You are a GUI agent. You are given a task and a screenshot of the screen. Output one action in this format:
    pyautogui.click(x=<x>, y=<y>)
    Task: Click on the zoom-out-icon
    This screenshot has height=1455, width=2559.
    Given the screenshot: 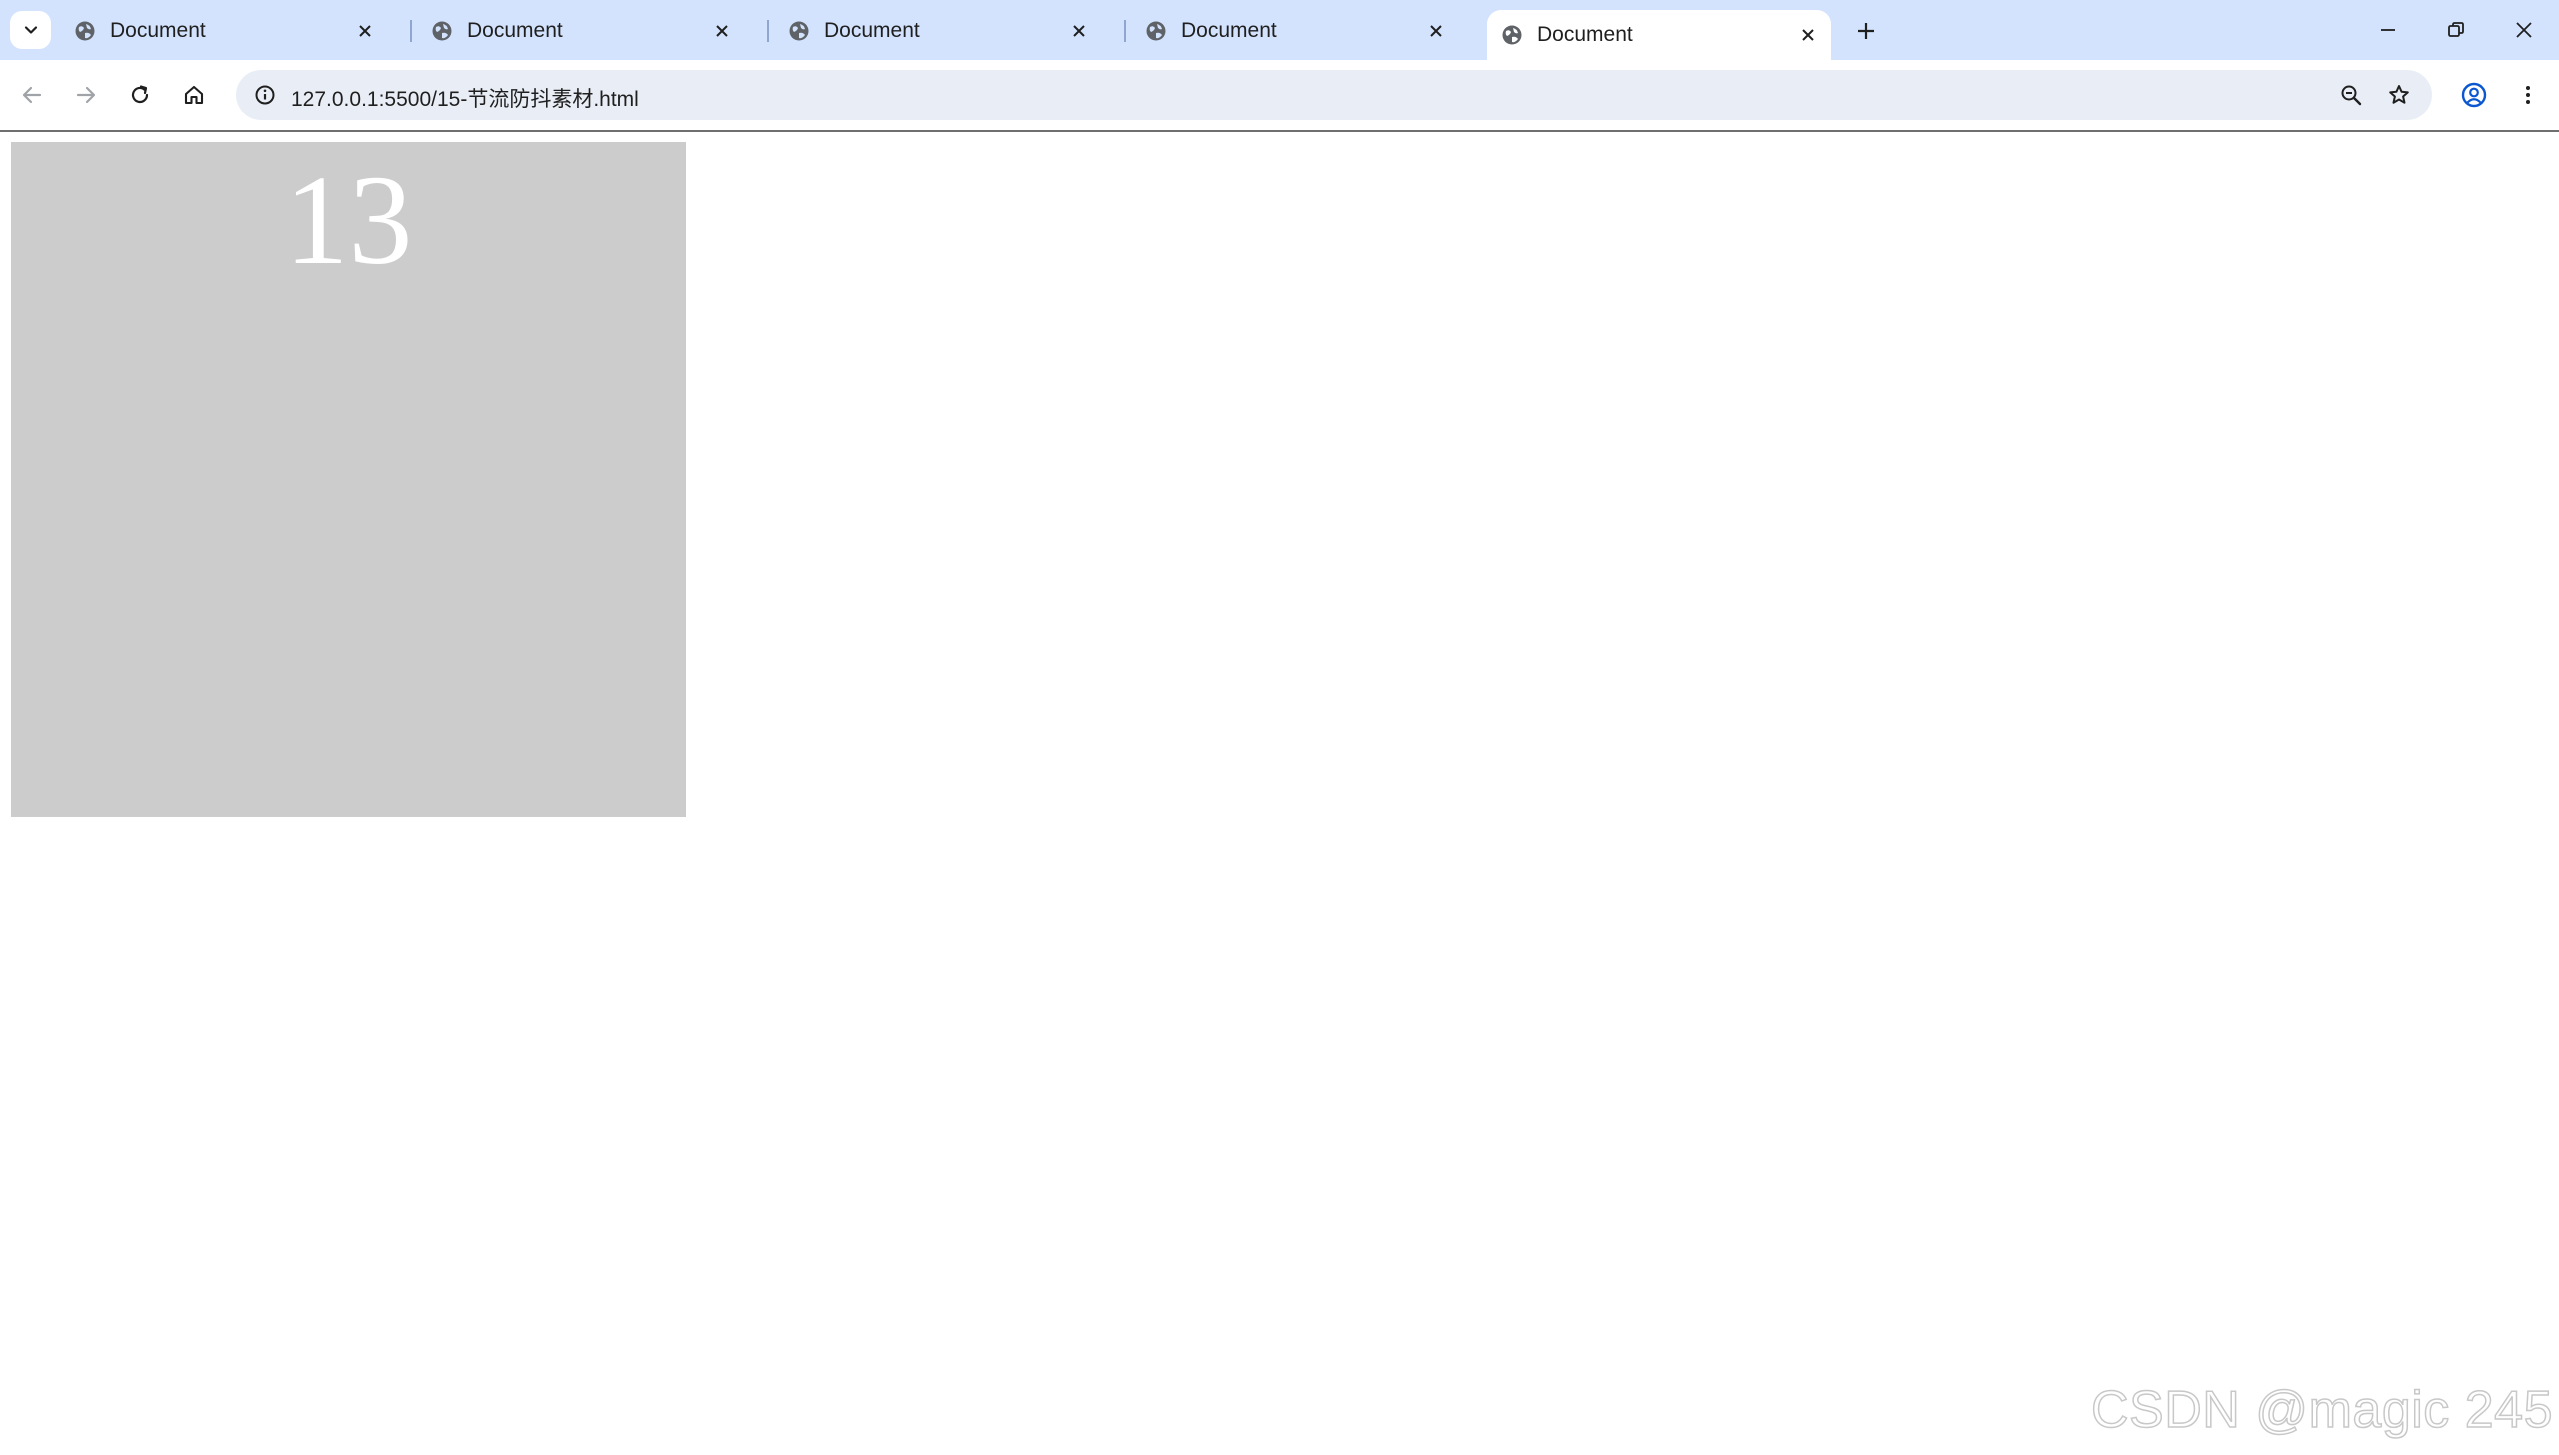 What is the action you would take?
    pyautogui.click(x=2351, y=95)
    